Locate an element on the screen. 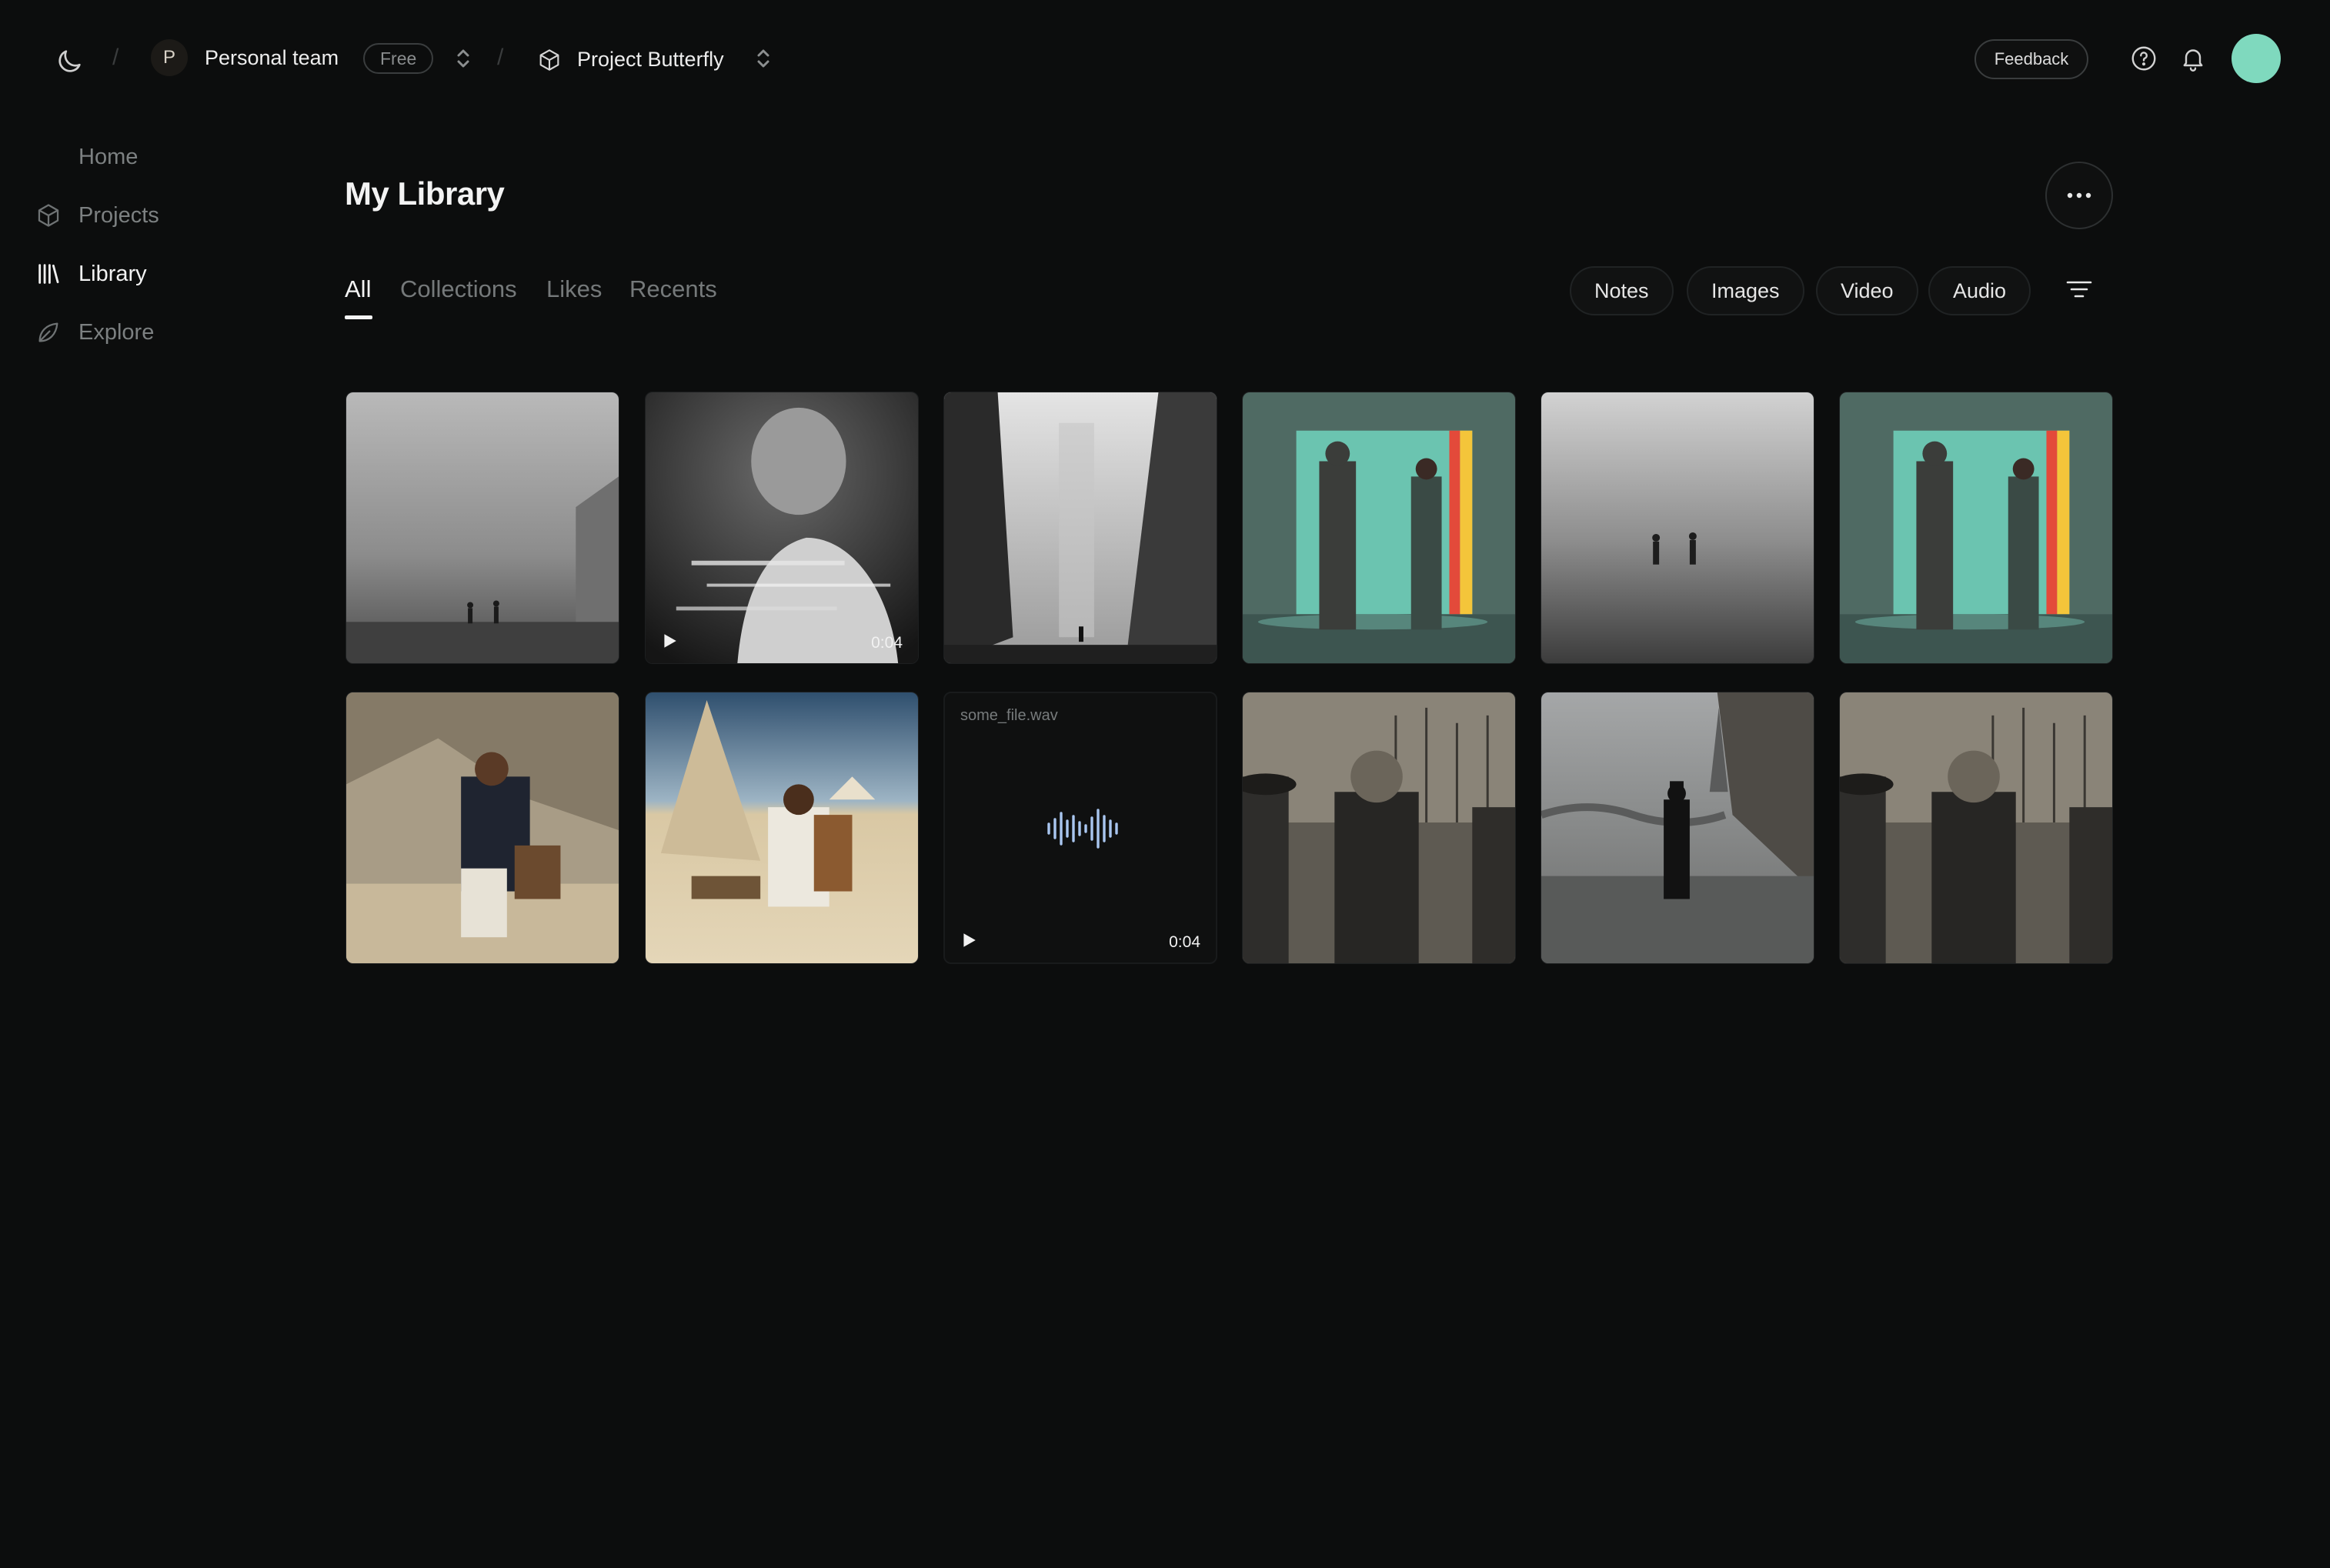 Image resolution: width=2330 pixels, height=1568 pixels. desert-camp-thumbnail is located at coordinates (782, 828).